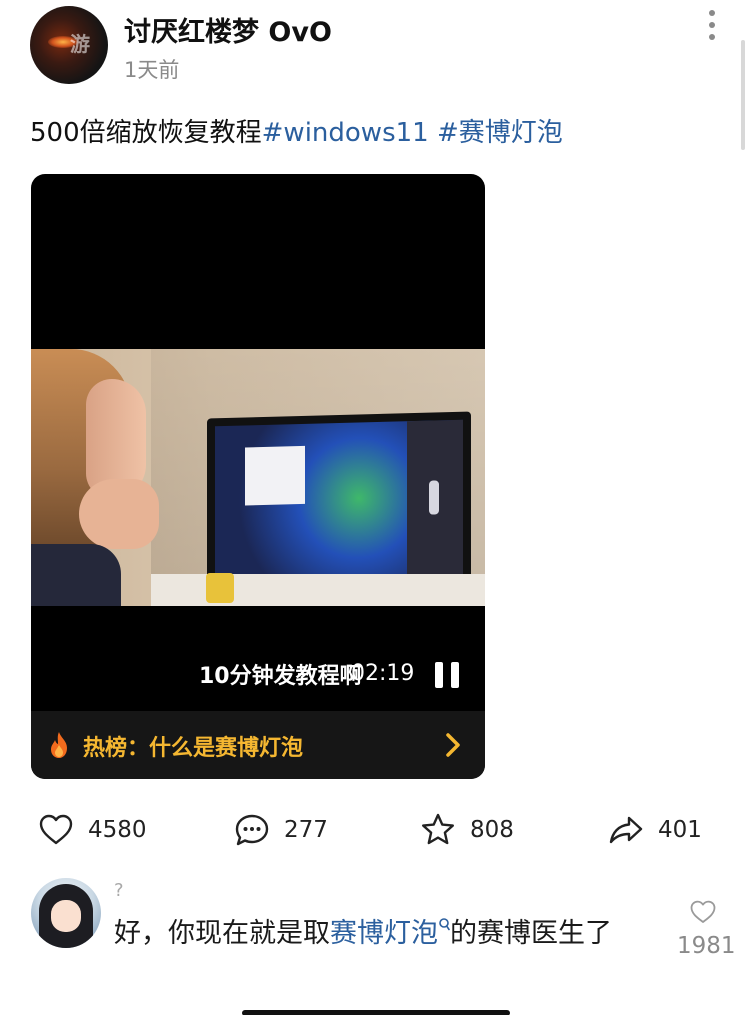 The image size is (750, 1015). Describe the element at coordinates (655, 830) in the screenshot. I see `share-action: 401` at that location.